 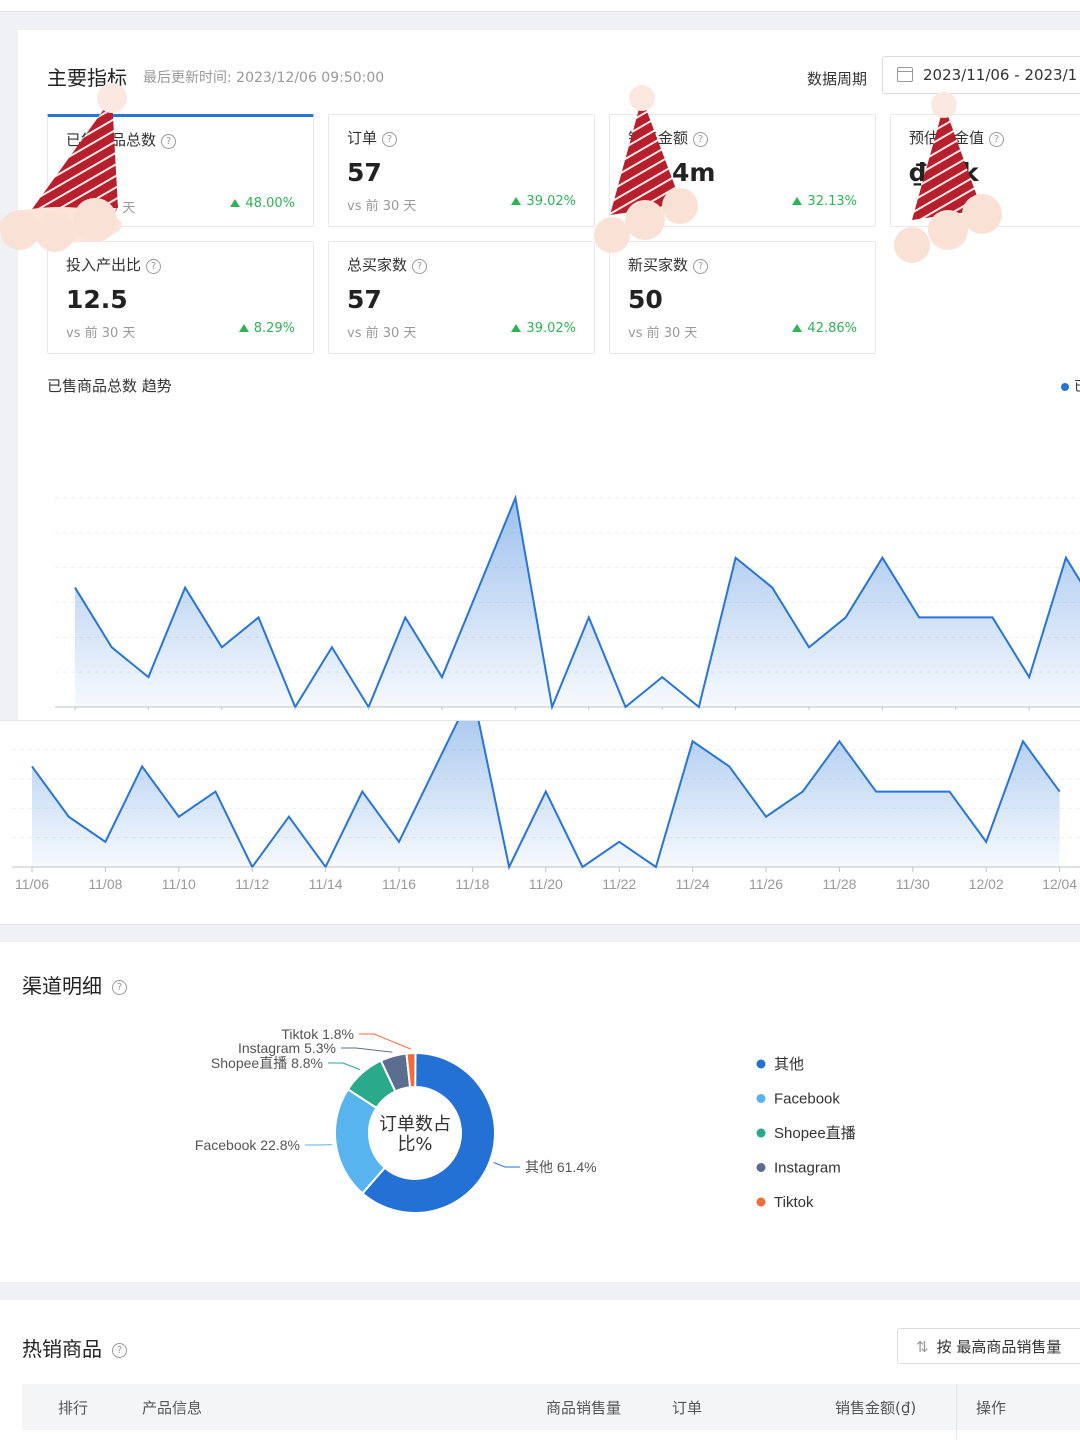 I want to click on column-header-actions: 操作, so click(x=991, y=1408).